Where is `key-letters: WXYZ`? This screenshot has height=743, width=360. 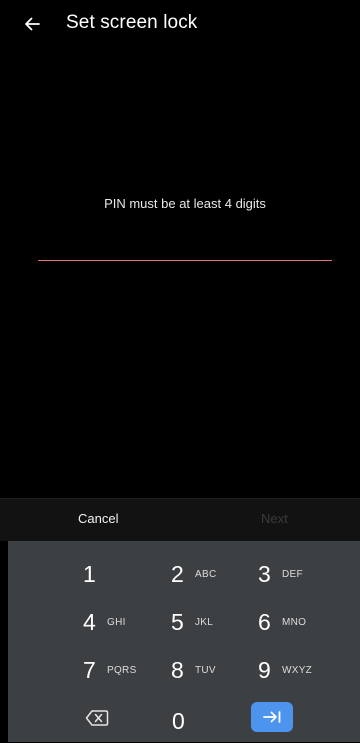
key-letters: WXYZ is located at coordinates (297, 670).